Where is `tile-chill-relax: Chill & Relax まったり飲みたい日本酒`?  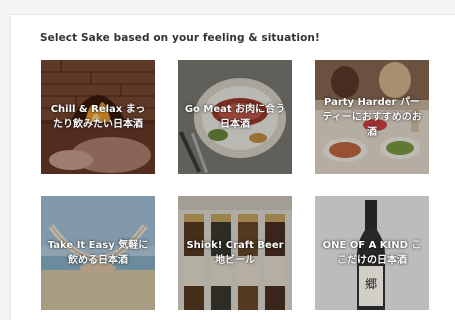
tile-chill-relax: Chill & Relax まったり飲みたい日本酒 is located at coordinates (98, 117).